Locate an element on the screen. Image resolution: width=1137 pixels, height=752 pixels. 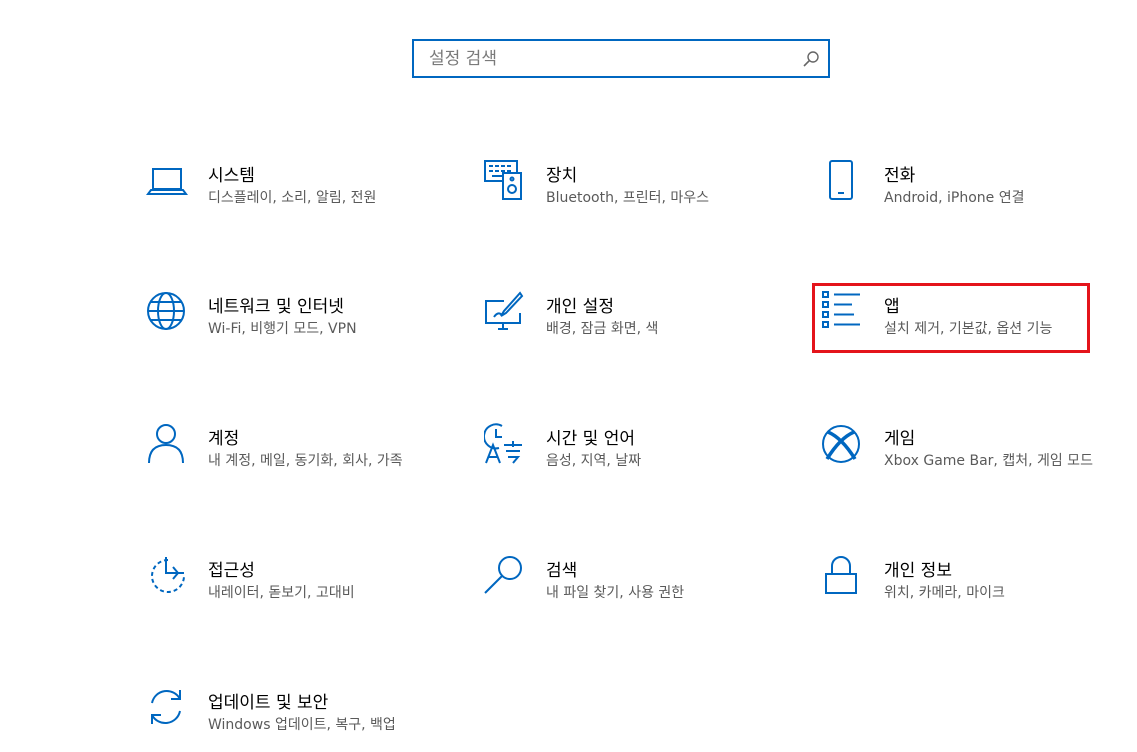
apps-highlight-box is located at coordinates (951, 318).